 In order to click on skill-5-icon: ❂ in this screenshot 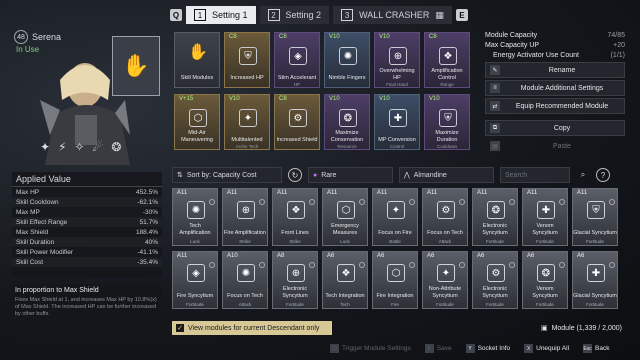, I will do `click(116, 147)`.